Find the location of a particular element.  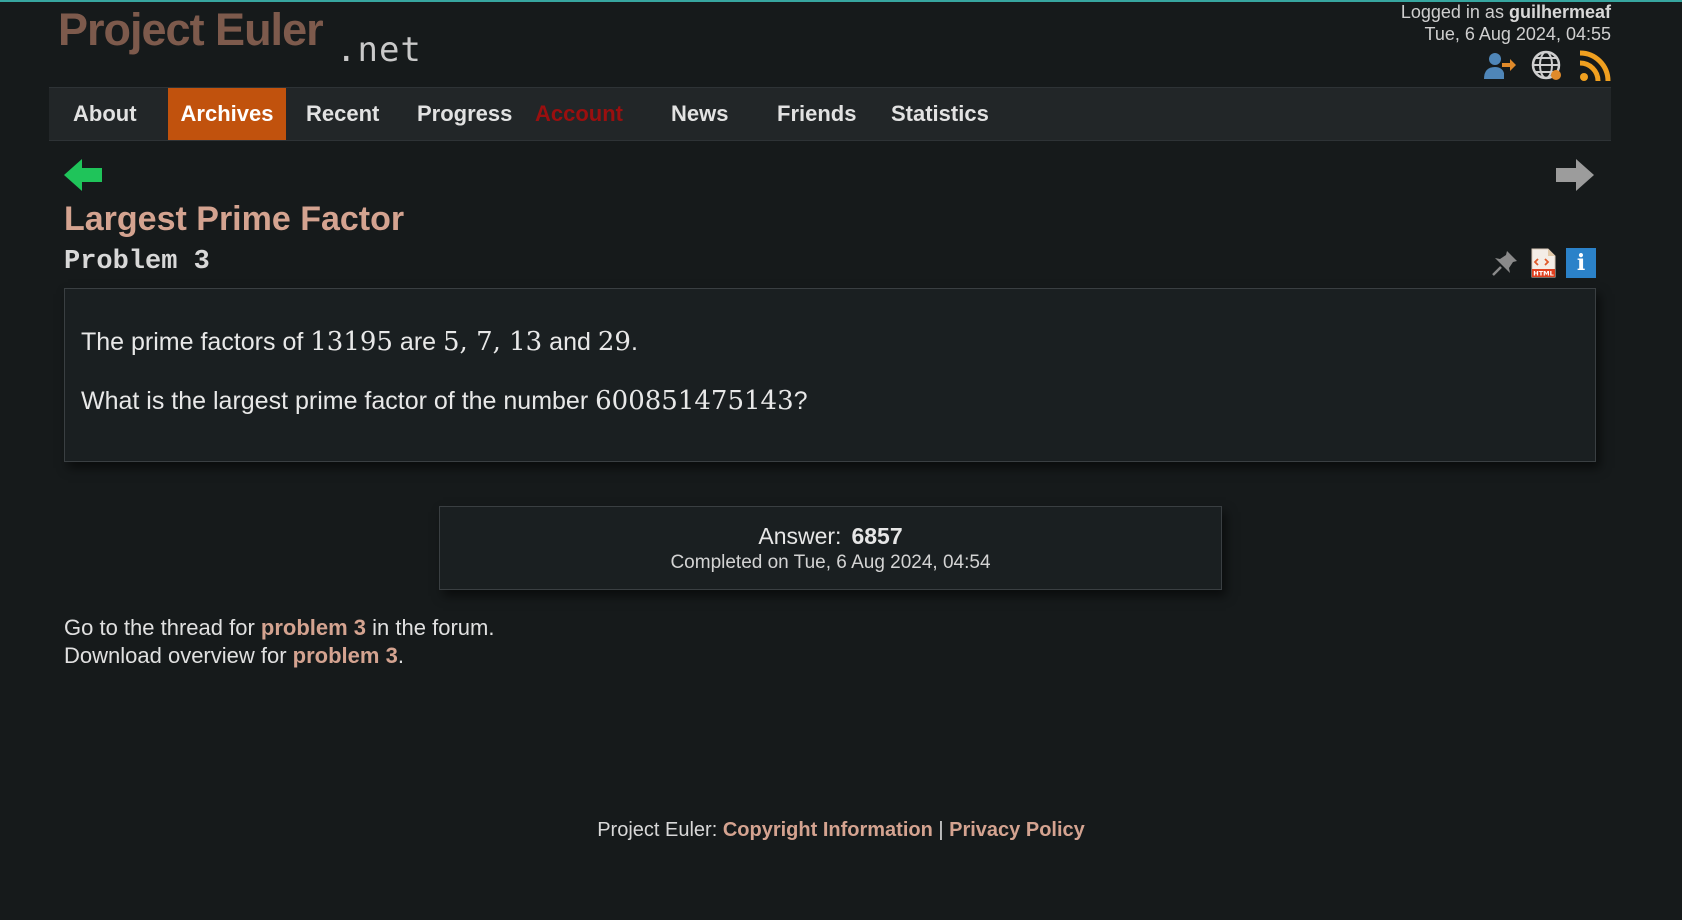

html-file-icon: HTML is located at coordinates (1543, 263).